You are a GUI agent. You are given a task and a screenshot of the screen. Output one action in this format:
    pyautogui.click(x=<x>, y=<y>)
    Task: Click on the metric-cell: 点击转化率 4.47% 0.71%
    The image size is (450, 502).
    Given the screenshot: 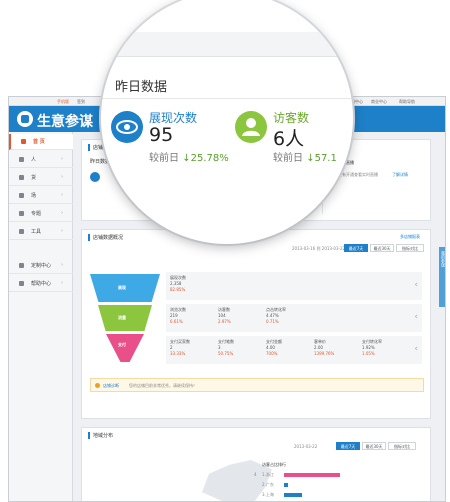 What is the action you would take?
    pyautogui.click(x=276, y=316)
    